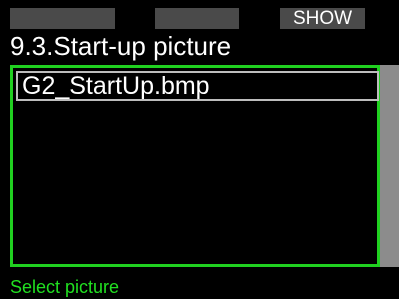 The width and height of the screenshot is (399, 299). What do you see at coordinates (197, 86) in the screenshot?
I see `list-item-selected: G2_StartUp.bmp` at bounding box center [197, 86].